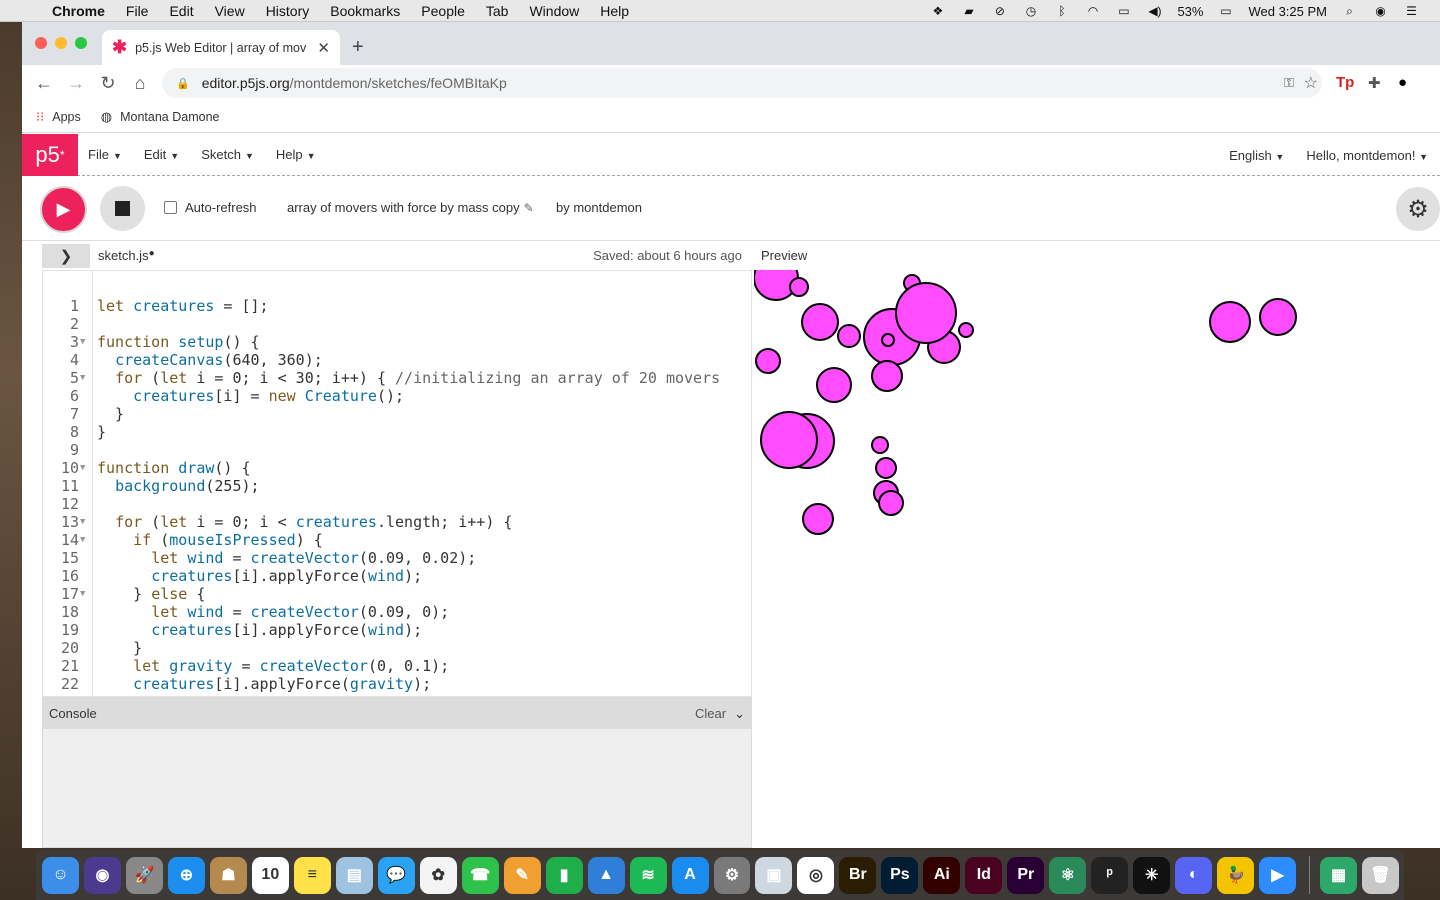  I want to click on bookmark-apps: ⁝⁝ Apps, so click(58, 117).